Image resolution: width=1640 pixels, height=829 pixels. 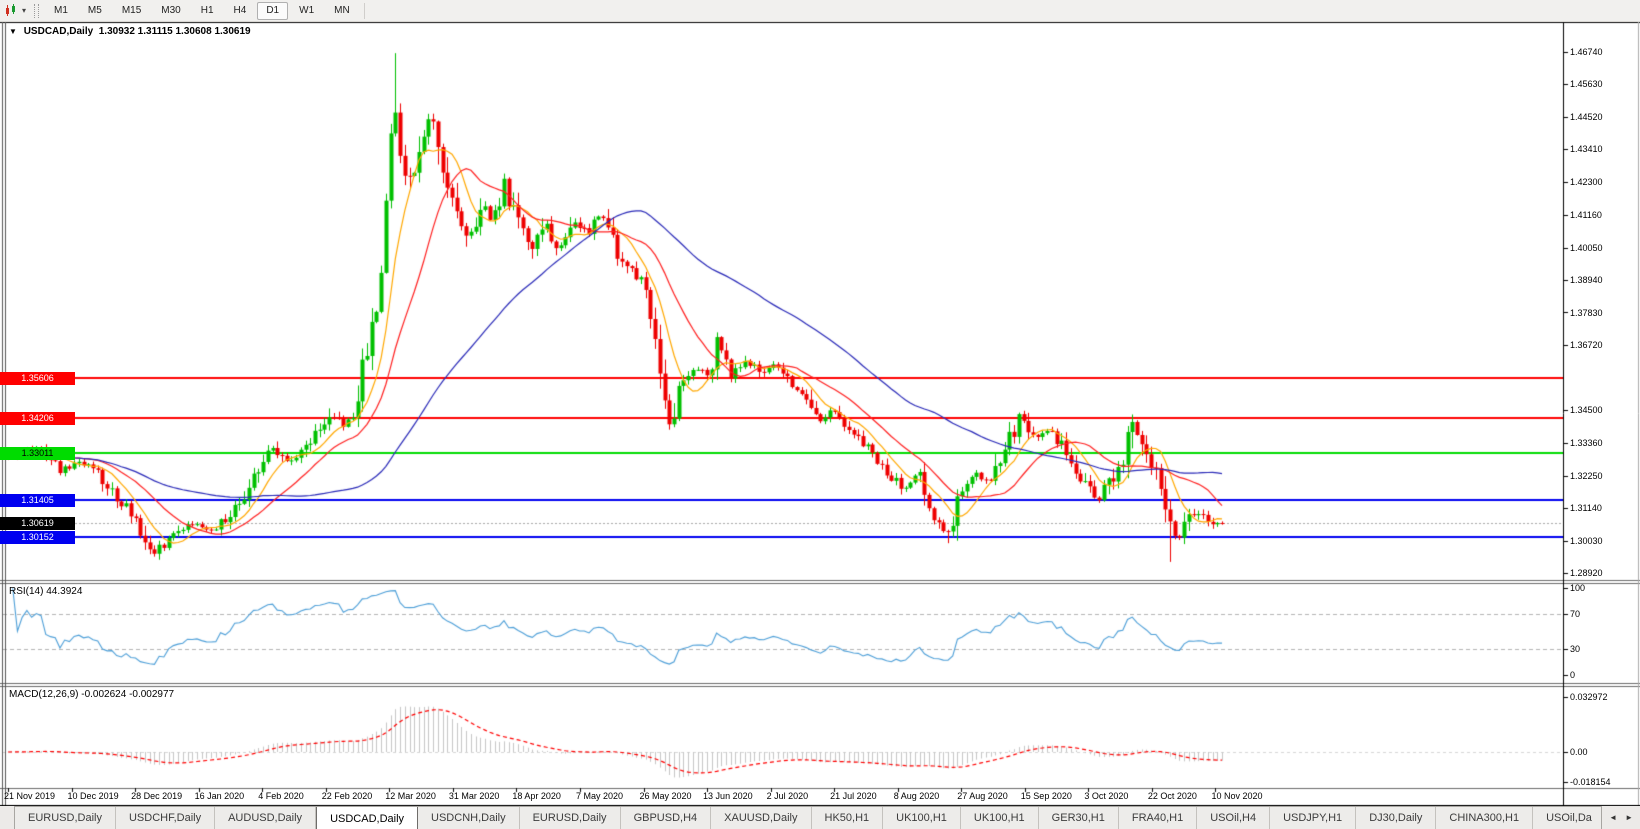 I want to click on date-axis-label: 26 May 2020, so click(x=665, y=796).